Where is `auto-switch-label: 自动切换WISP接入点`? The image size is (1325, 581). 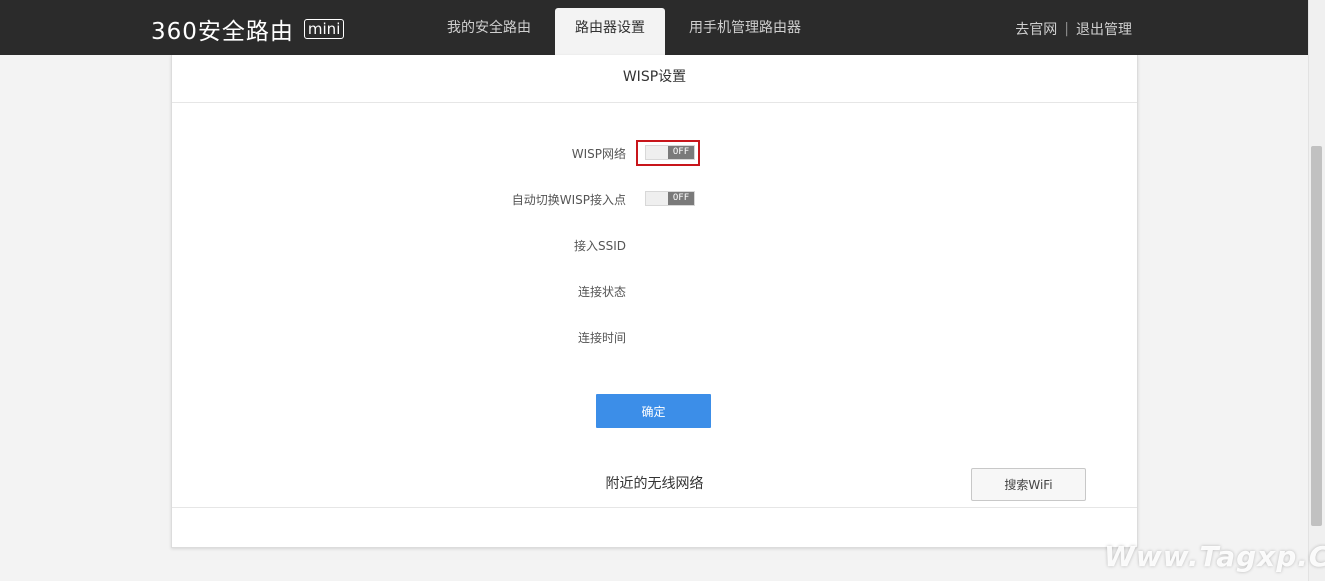 auto-switch-label: 自动切换WISP接入点 is located at coordinates (568, 200).